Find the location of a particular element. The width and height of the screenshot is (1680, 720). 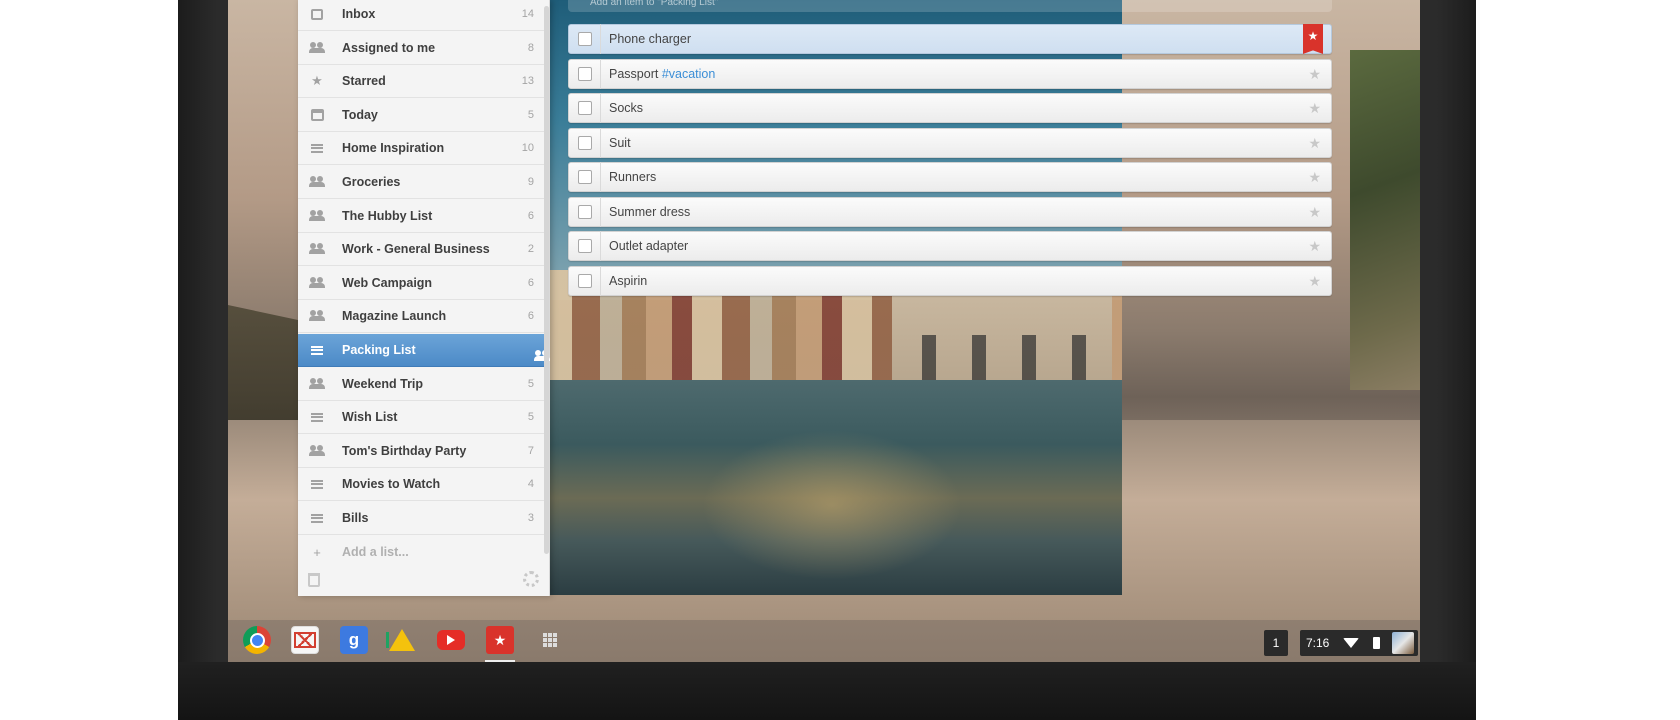

sidebar-item-label: Assigned to me is located at coordinates (389, 47).